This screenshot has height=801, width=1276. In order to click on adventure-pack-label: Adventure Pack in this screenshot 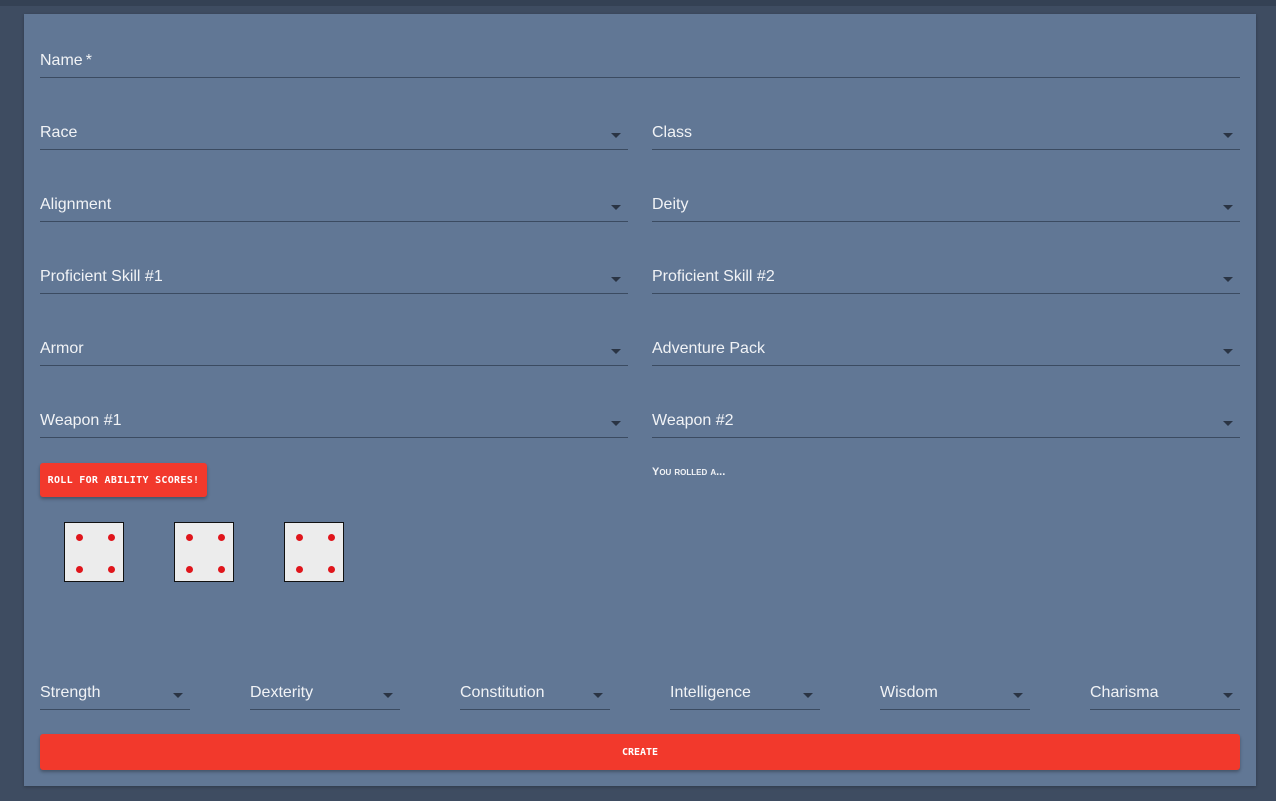, I will do `click(708, 348)`.